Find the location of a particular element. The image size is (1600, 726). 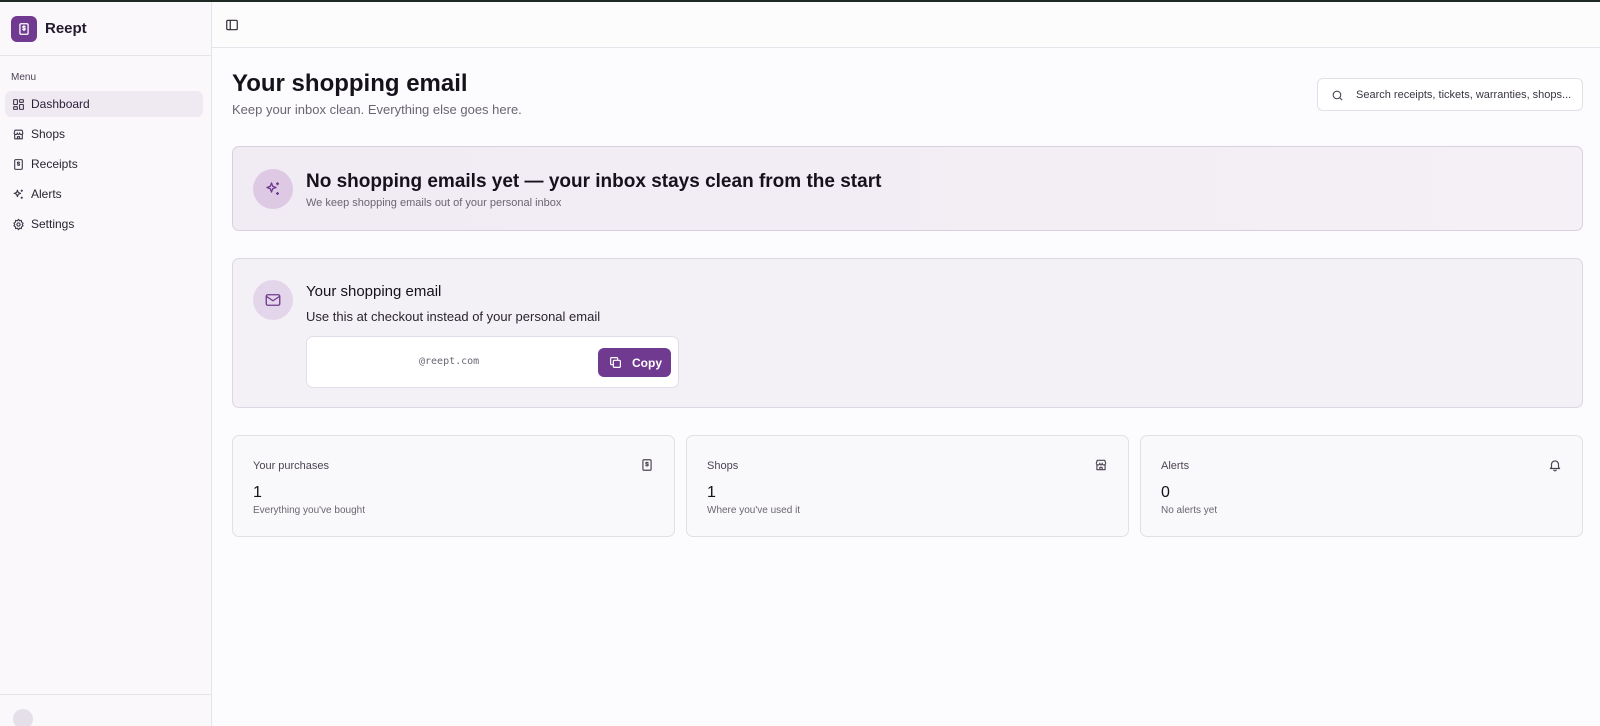

sidebar-item-label: Alerts is located at coordinates (46, 194).